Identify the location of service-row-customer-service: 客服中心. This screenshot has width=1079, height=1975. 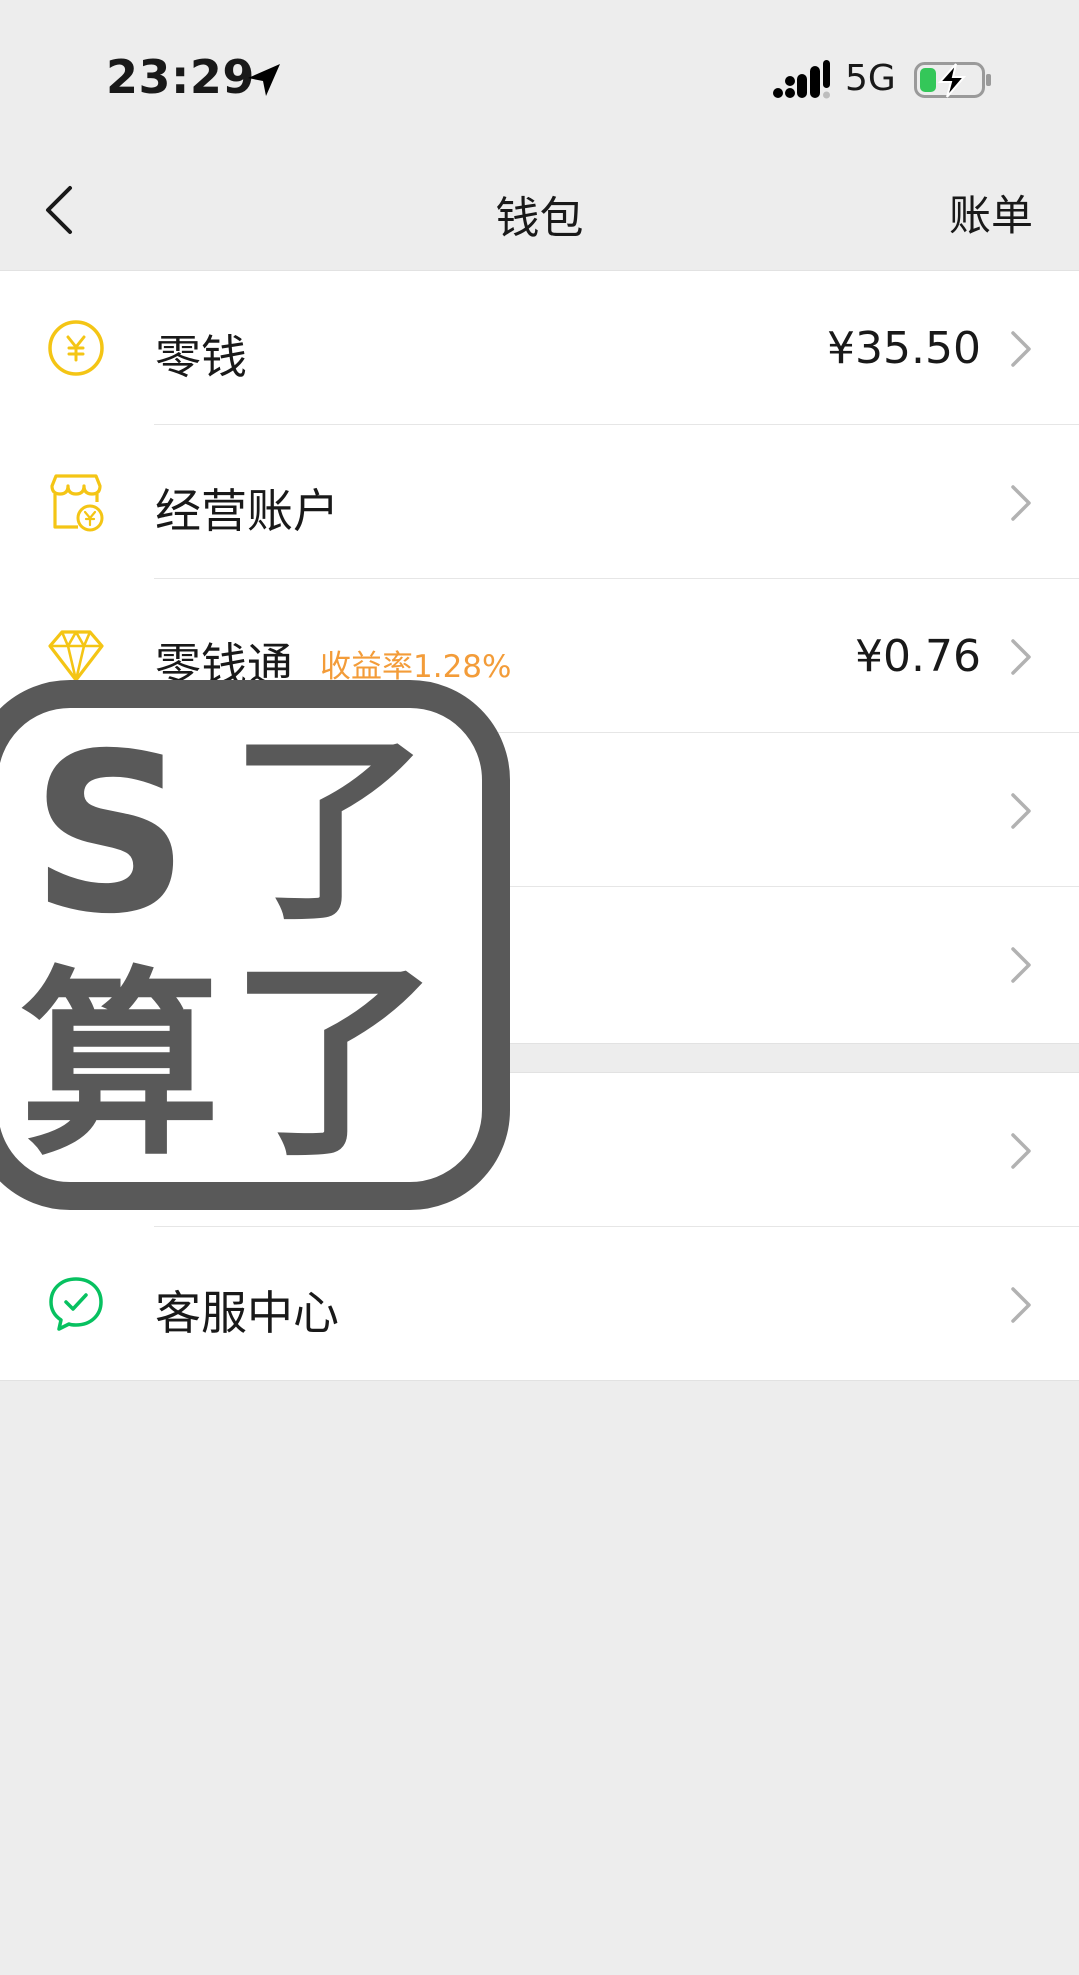
(539, 1304).